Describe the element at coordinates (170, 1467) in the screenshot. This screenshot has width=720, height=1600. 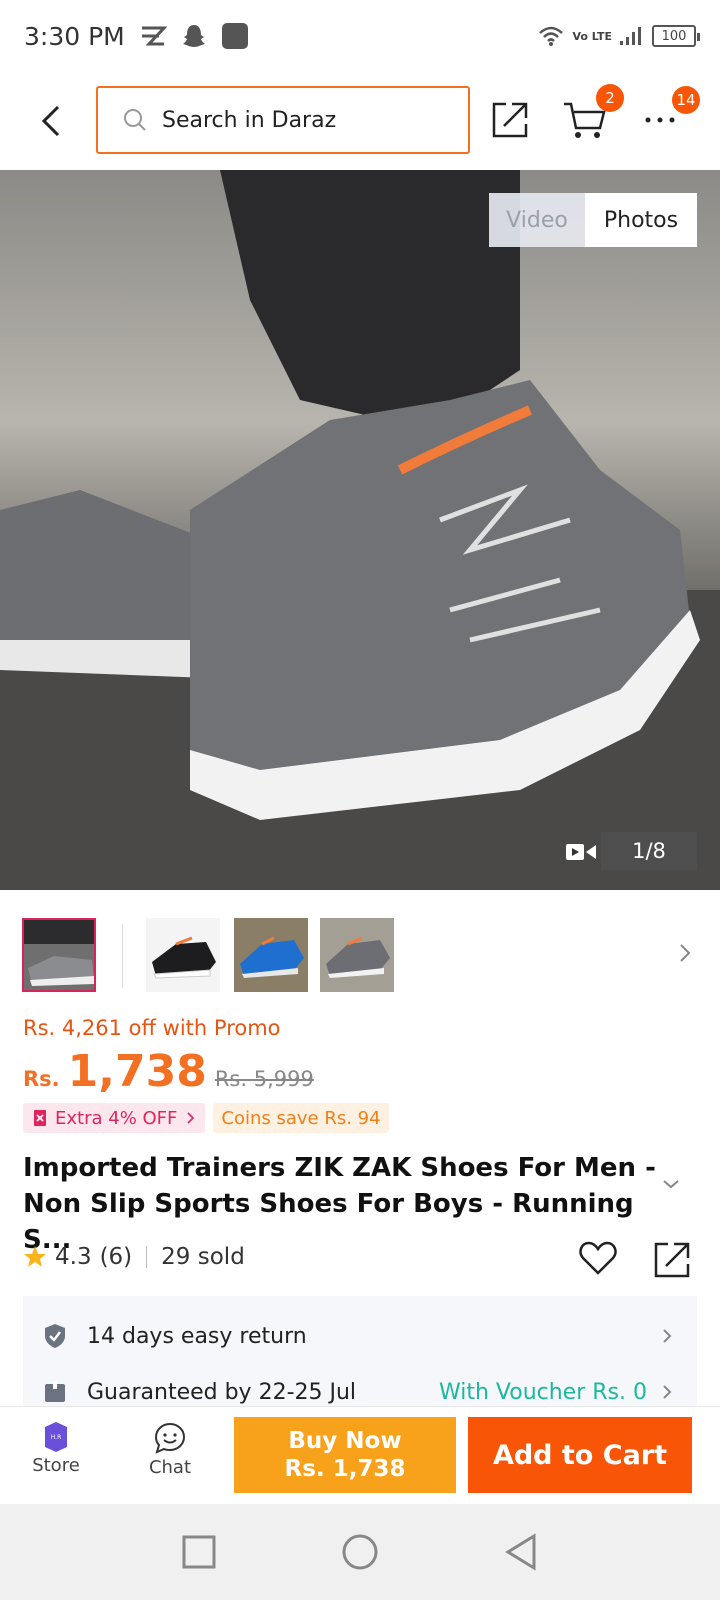
I see `chat-label: Chat` at that location.